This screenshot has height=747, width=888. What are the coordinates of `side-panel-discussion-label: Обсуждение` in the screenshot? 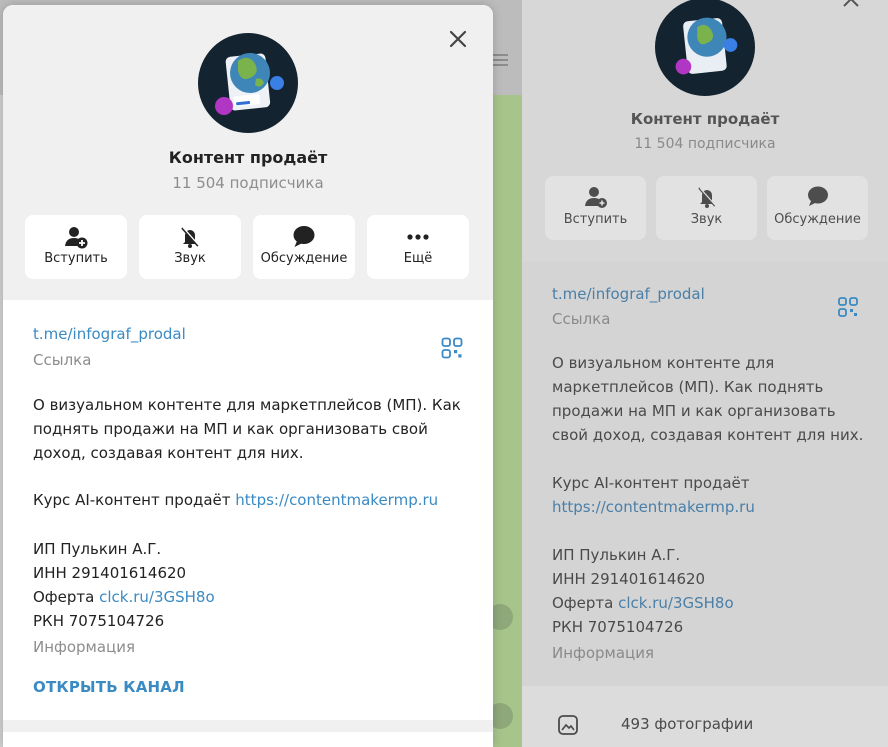 It's located at (817, 219).